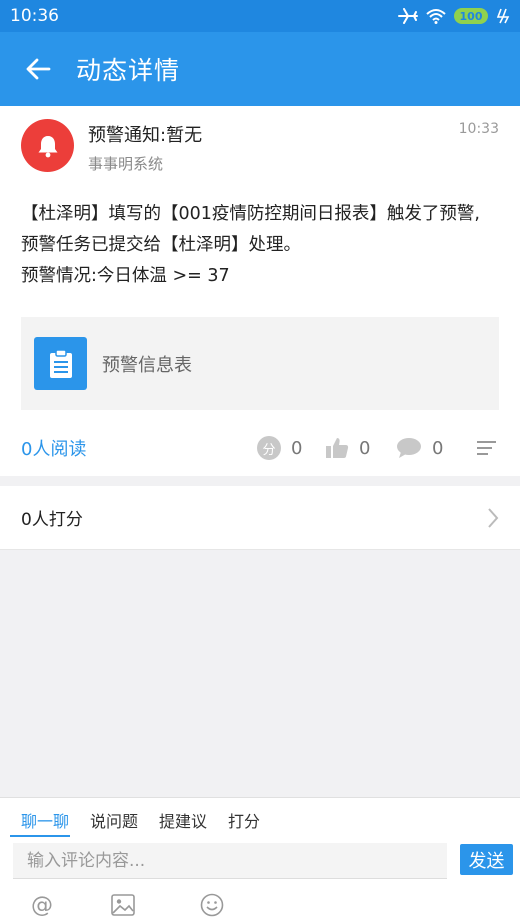  Describe the element at coordinates (52, 520) in the screenshot. I see `rating-count: 0人打分` at that location.